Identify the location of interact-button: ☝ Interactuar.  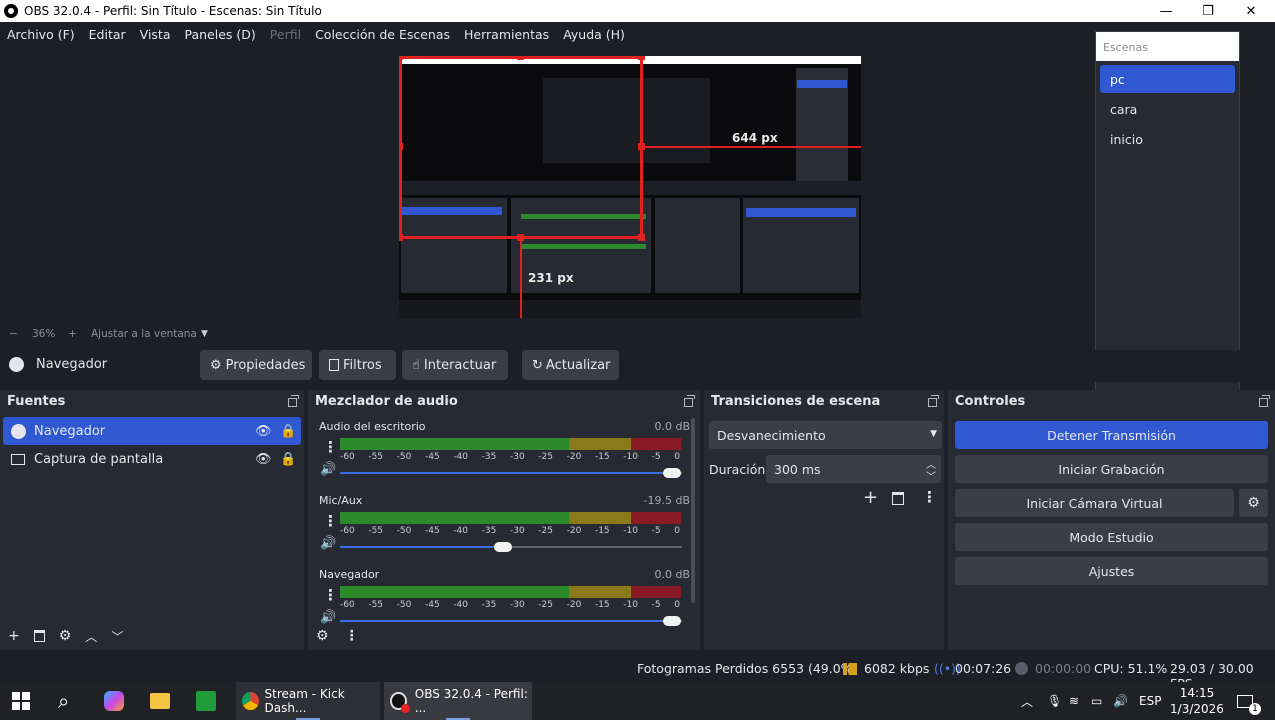
(455, 365).